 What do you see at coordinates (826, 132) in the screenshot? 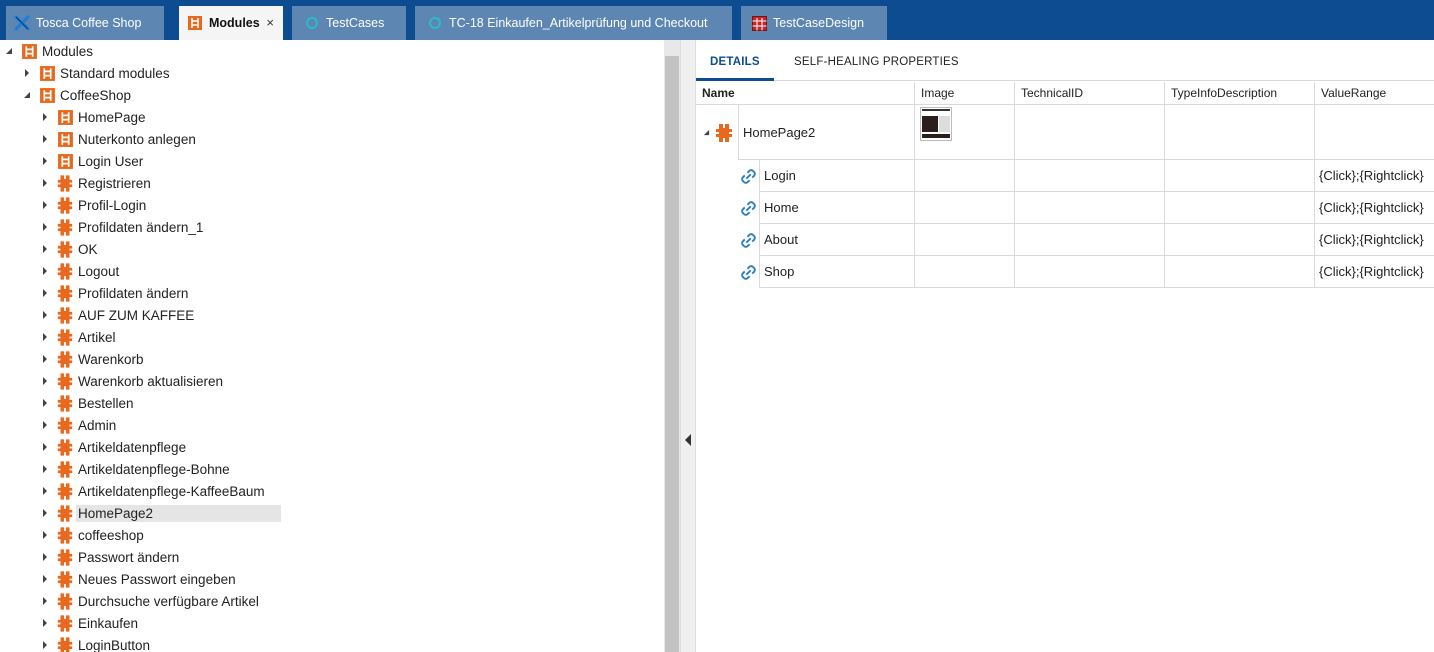
I see `module-row-name: HomePage2` at bounding box center [826, 132].